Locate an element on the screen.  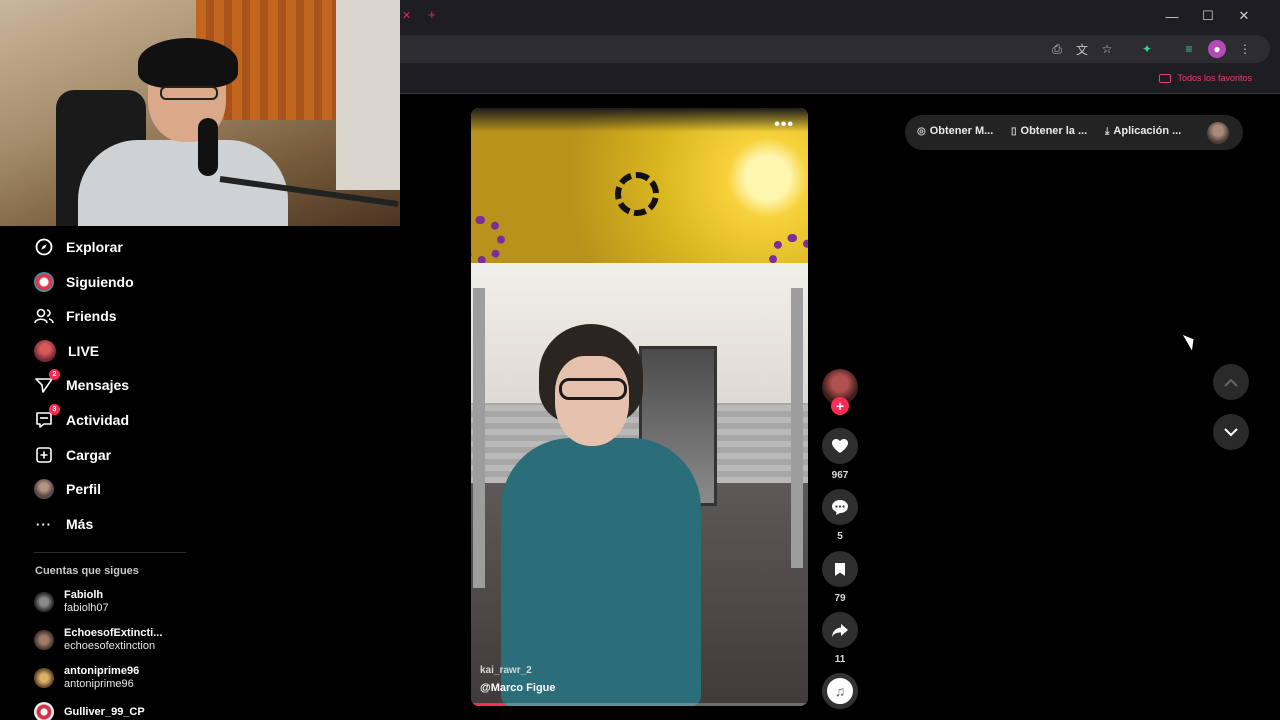
maximize-icon: ☐ is located at coordinates (1208, 16).